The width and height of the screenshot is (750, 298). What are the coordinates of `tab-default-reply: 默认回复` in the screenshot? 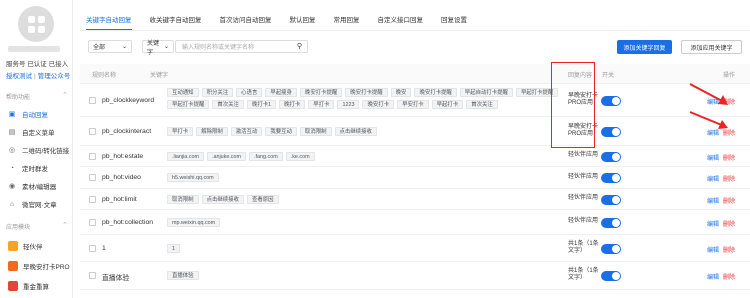 It's located at (303, 19).